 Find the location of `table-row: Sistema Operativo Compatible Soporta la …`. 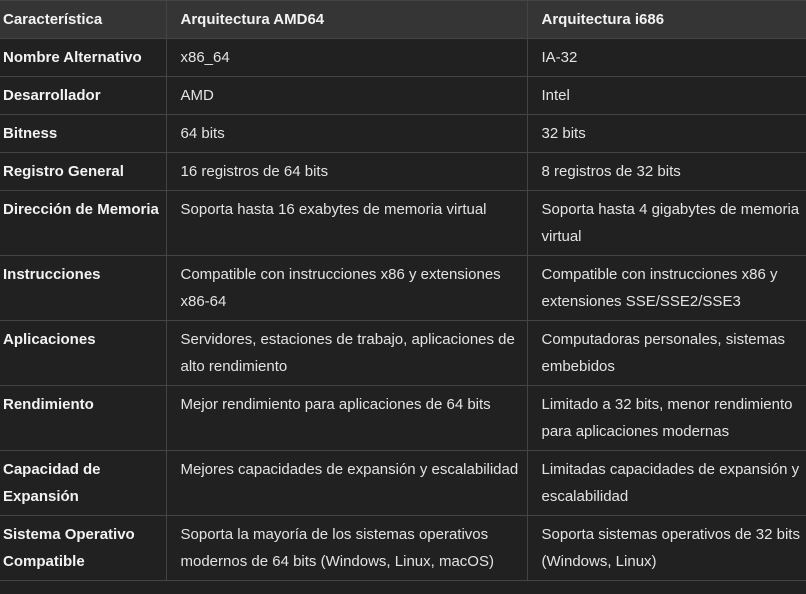

table-row: Sistema Operativo Compatible Soporta la … is located at coordinates (403, 548).